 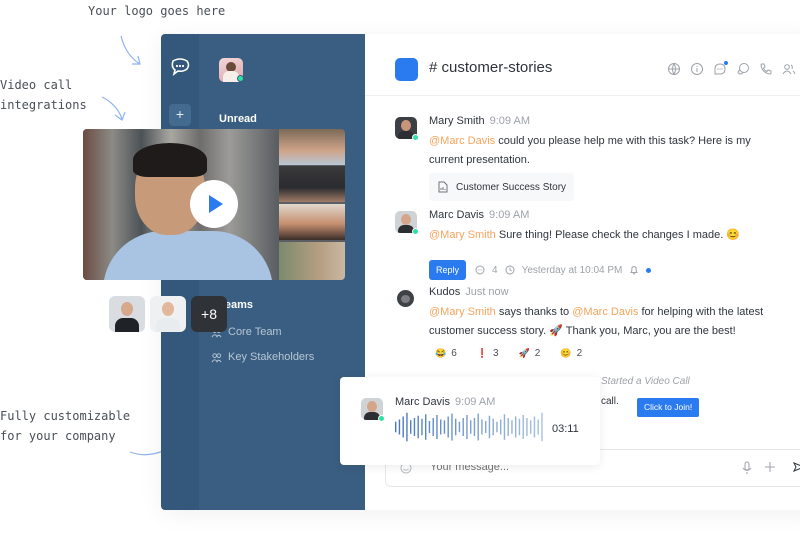 I want to click on globe-icon, so click(x=674, y=69).